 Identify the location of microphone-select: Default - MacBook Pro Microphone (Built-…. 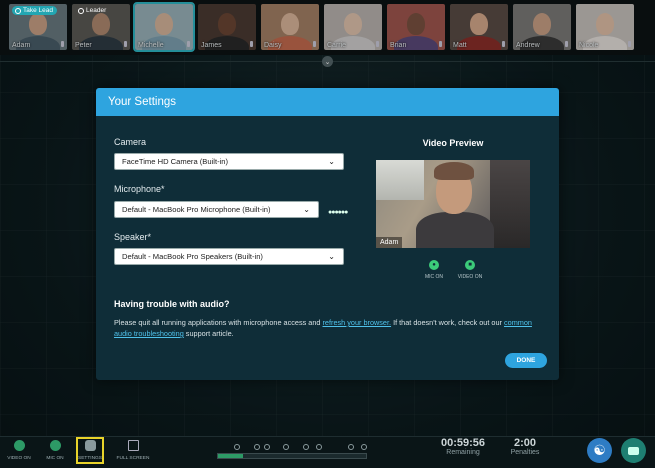
(216, 209).